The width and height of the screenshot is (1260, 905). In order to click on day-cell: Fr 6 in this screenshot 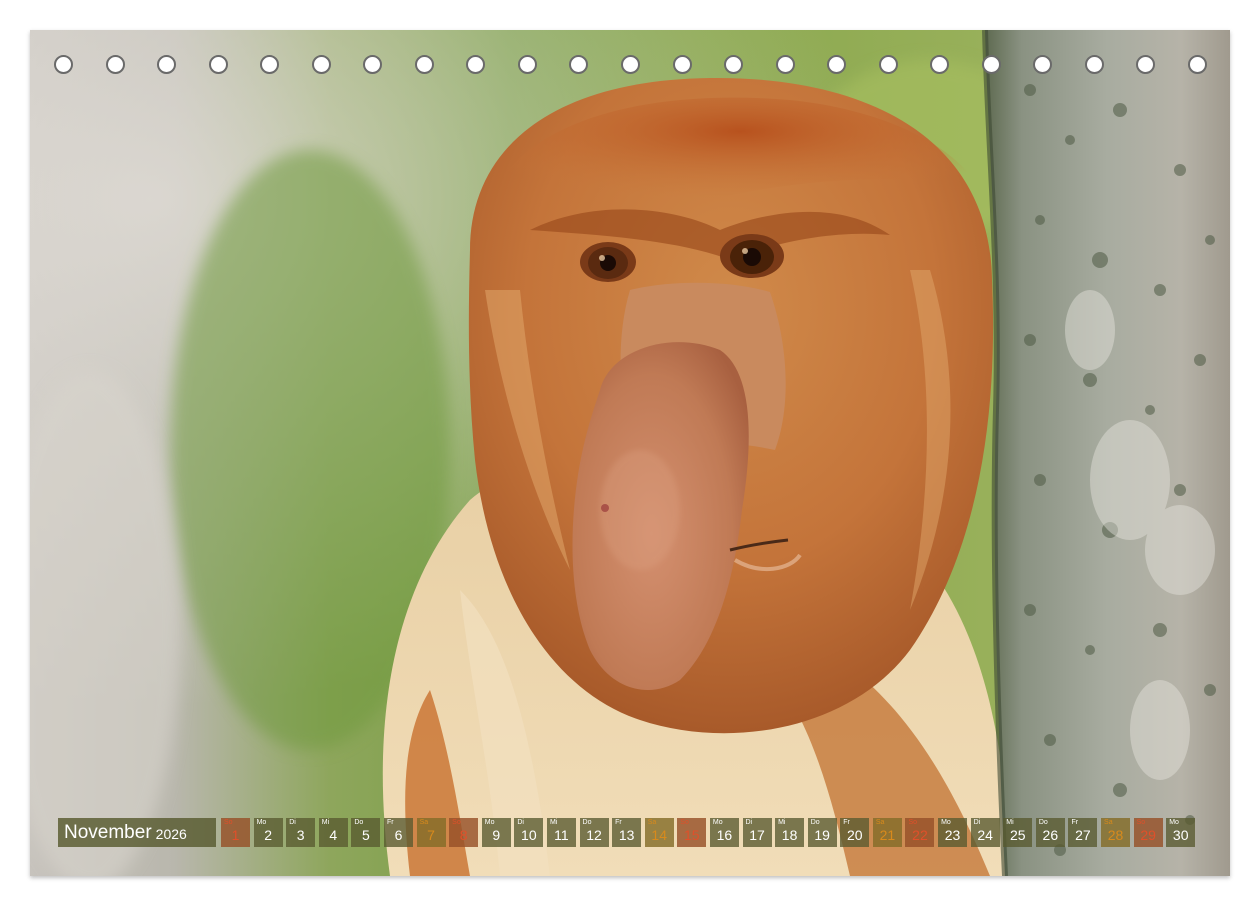, I will do `click(398, 832)`.